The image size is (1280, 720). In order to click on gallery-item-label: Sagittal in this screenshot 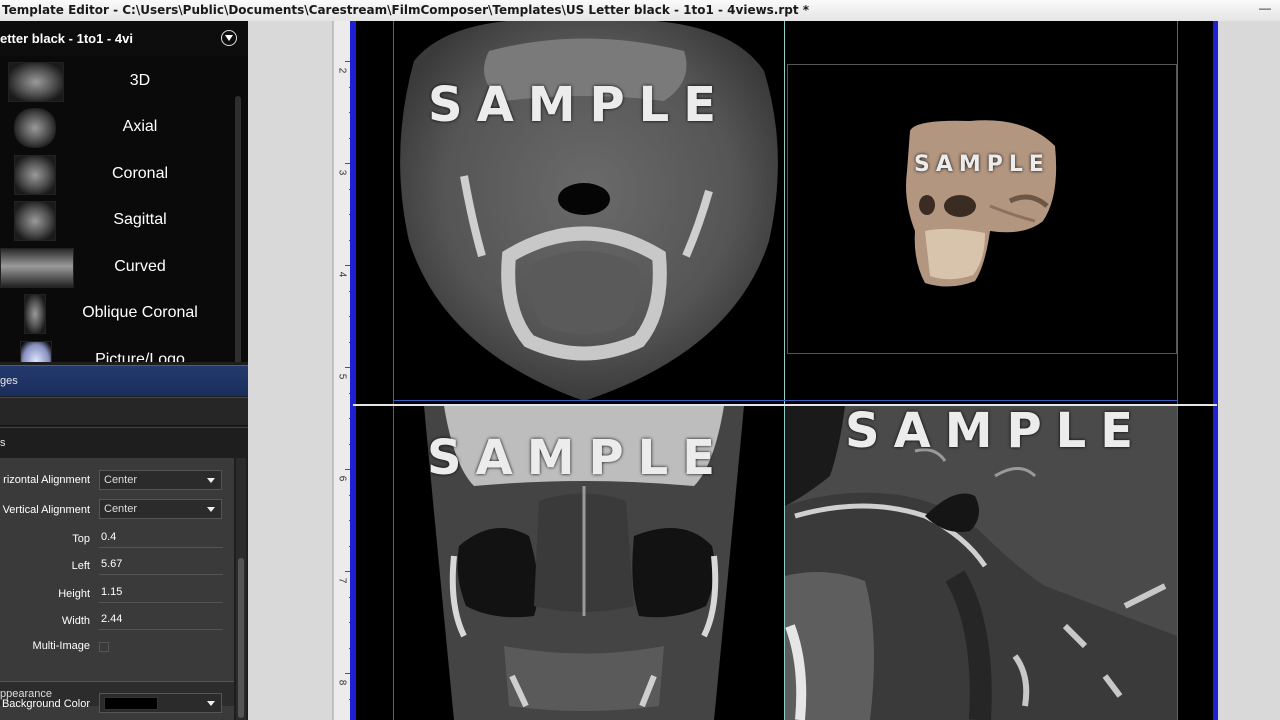, I will do `click(140, 219)`.